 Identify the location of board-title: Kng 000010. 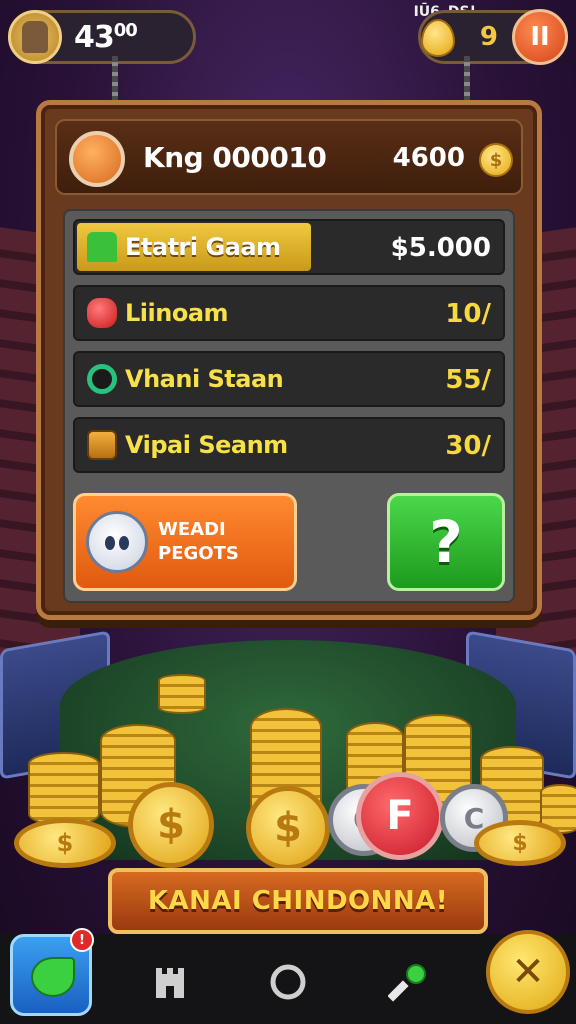
(235, 157).